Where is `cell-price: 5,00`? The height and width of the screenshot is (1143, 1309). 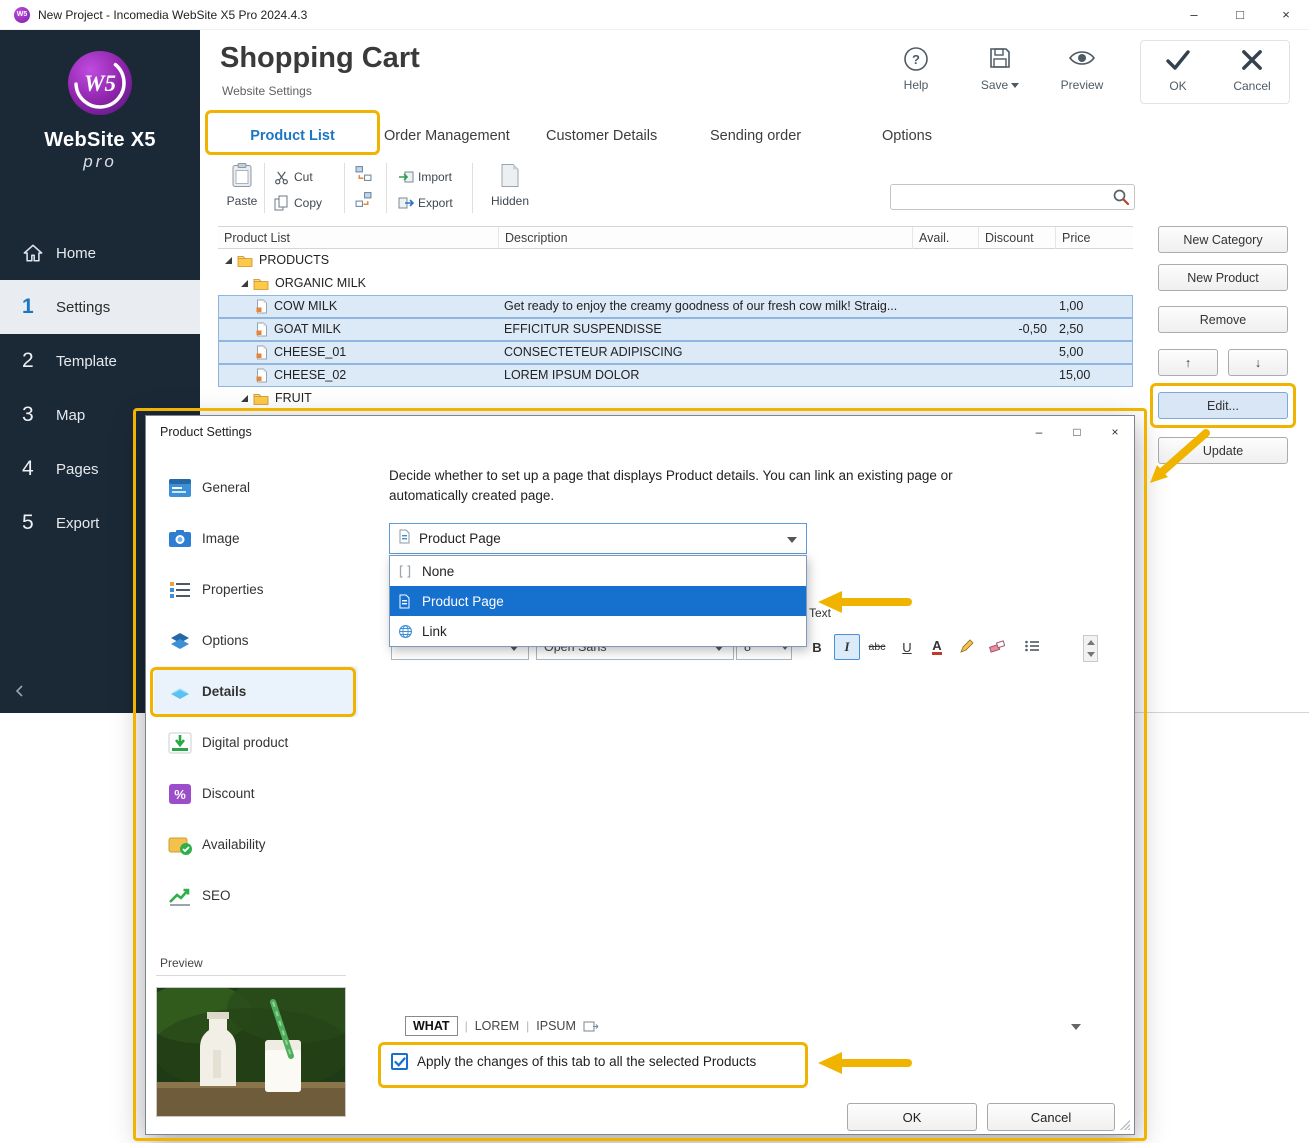 cell-price: 5,00 is located at coordinates (1071, 352).